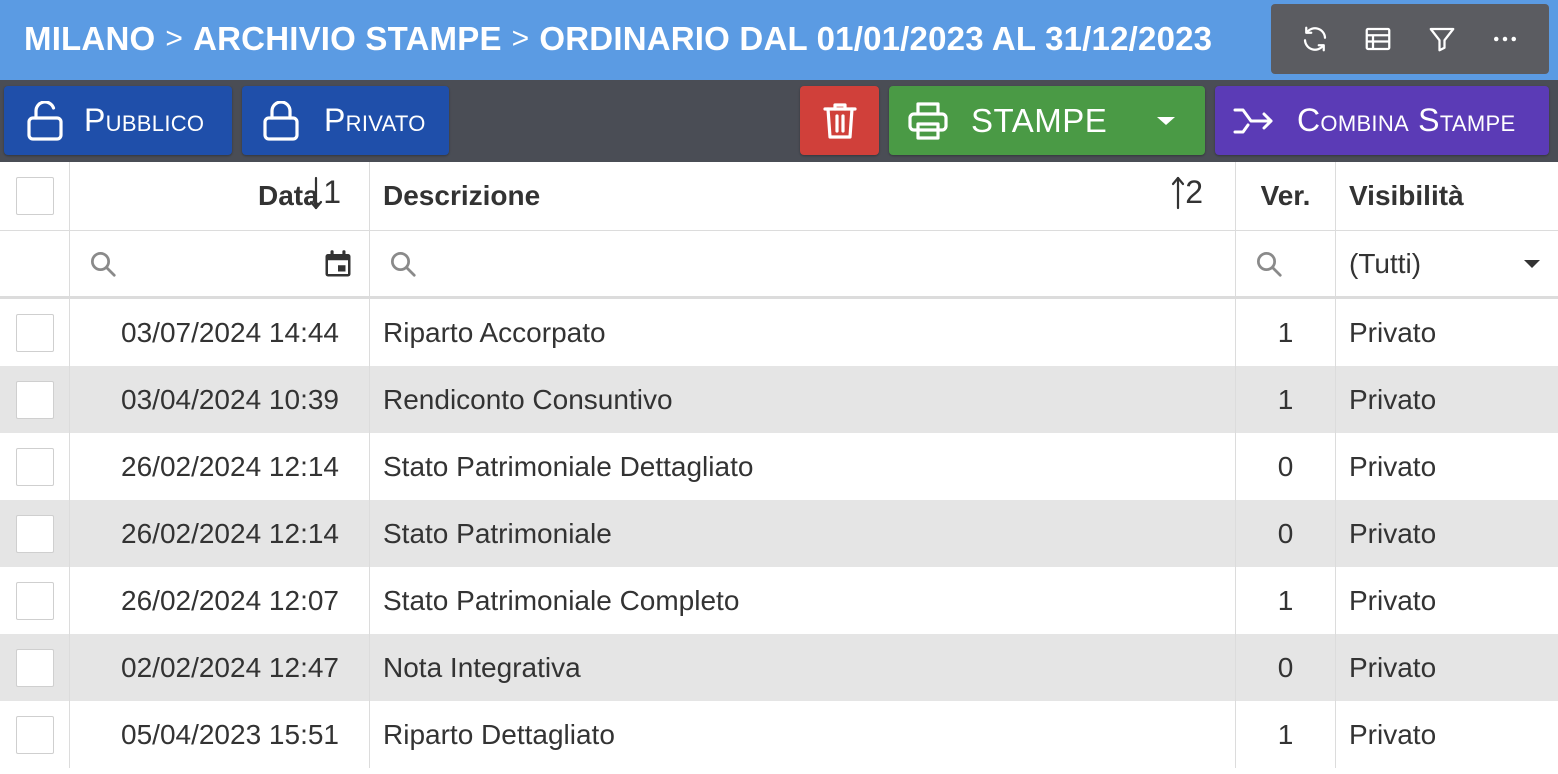 The image size is (1558, 774). Describe the element at coordinates (220, 600) in the screenshot. I see `cell-date: 26/02/2024 12:07` at that location.